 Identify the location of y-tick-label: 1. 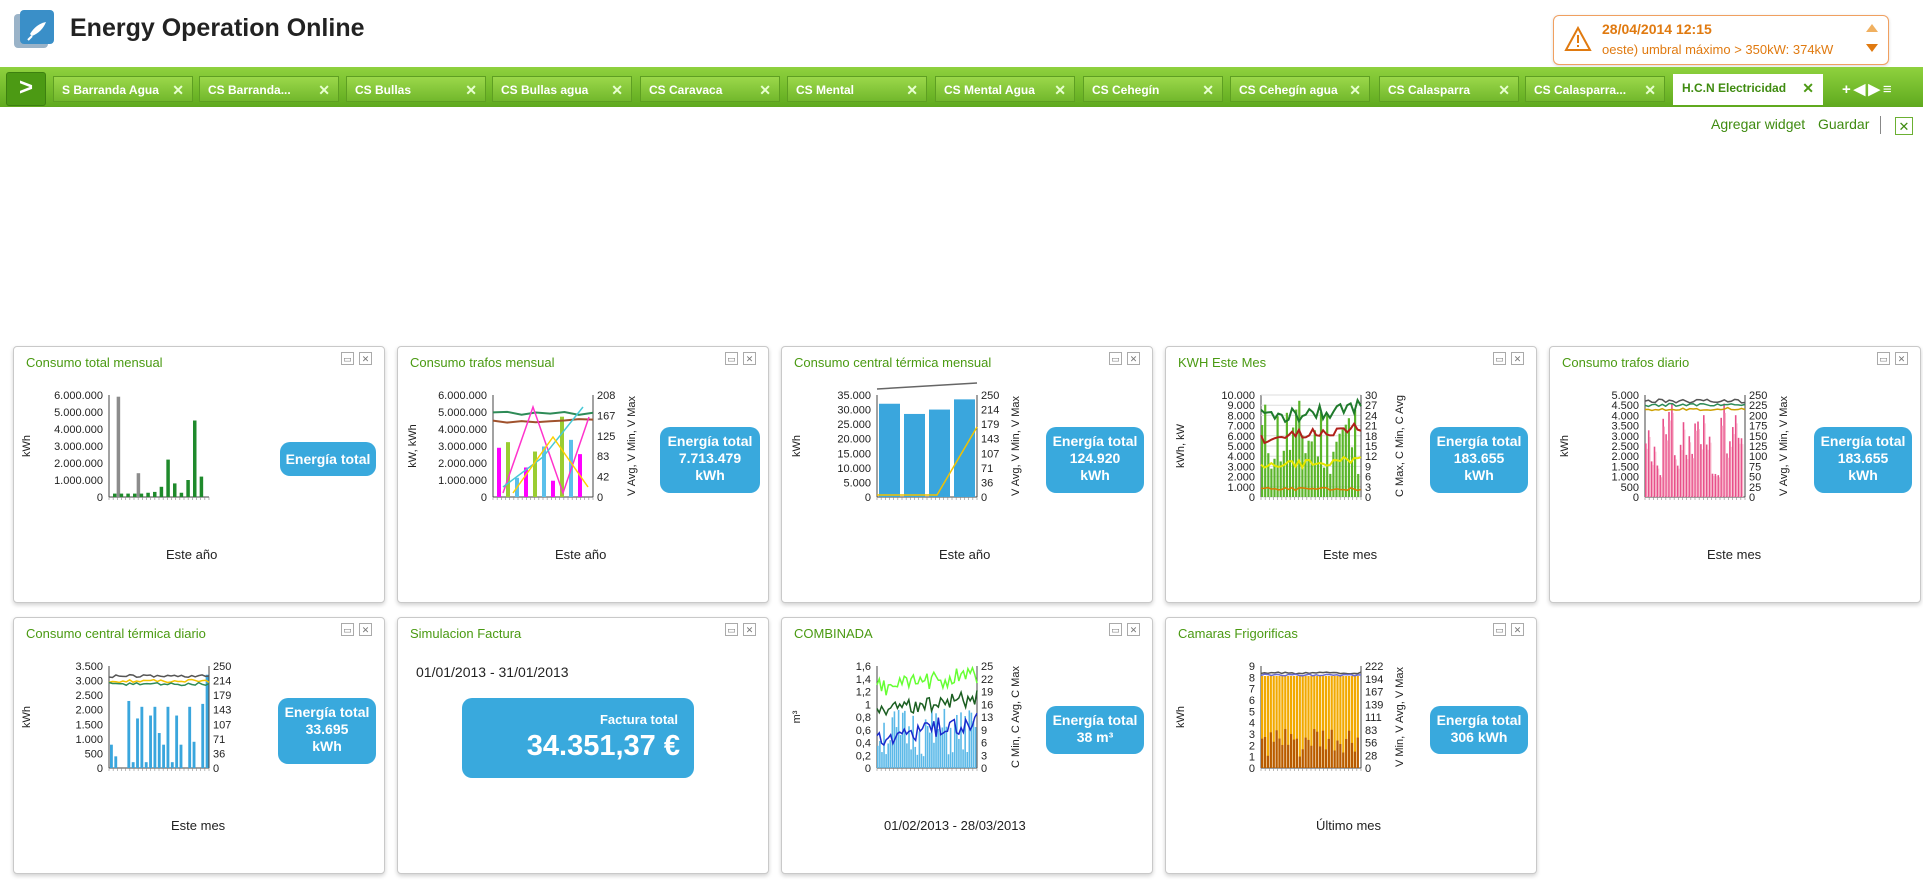
(1252, 758).